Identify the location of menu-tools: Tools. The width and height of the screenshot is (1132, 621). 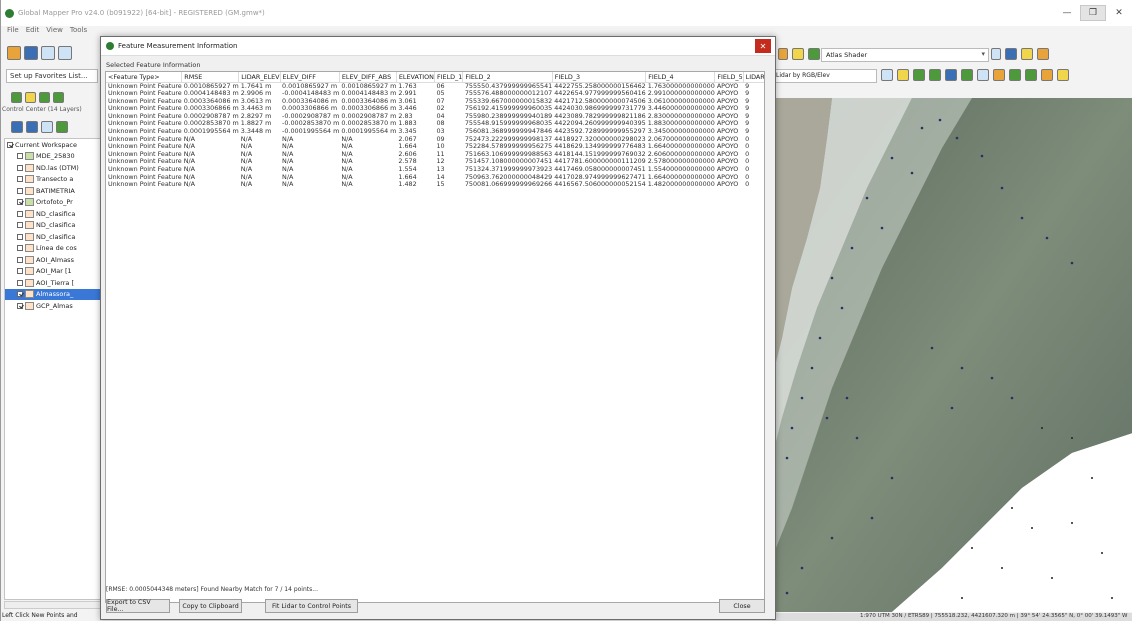
(78, 33).